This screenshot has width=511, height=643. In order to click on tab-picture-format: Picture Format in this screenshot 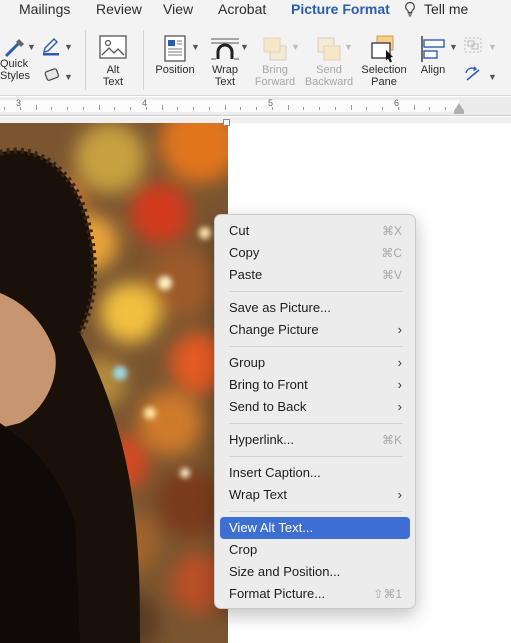, I will do `click(340, 11)`.